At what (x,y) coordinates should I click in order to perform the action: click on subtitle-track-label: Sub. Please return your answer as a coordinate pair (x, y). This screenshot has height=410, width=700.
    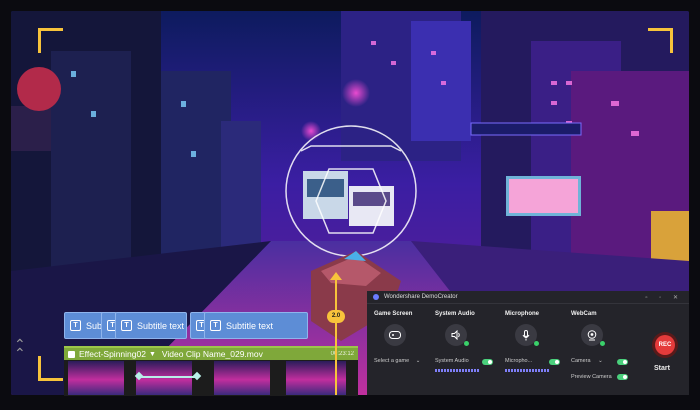
    Looking at the image, I should click on (94, 325).